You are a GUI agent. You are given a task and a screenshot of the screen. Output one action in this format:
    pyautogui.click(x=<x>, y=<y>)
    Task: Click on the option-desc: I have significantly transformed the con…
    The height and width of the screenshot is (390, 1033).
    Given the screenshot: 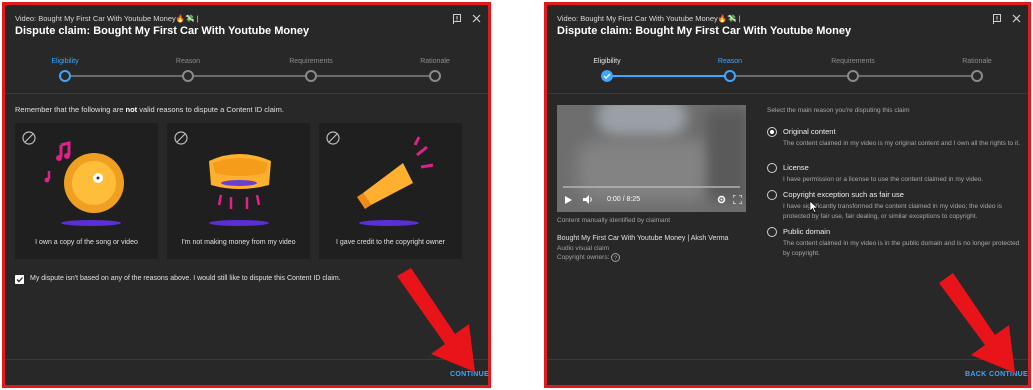 What is the action you would take?
    pyautogui.click(x=892, y=211)
    